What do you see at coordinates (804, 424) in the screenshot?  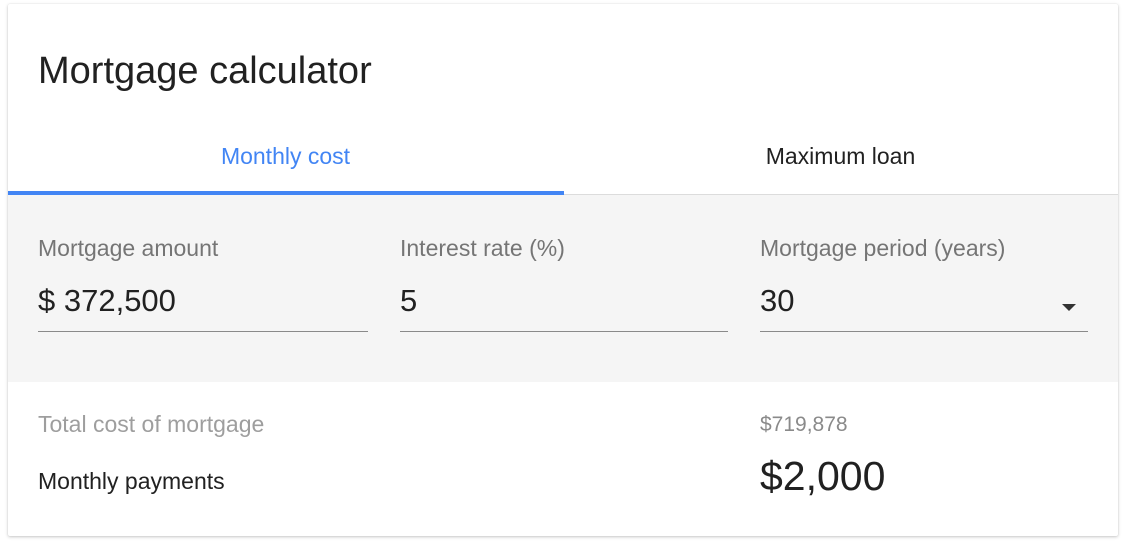 I see `total-cost-value: $719,878` at bounding box center [804, 424].